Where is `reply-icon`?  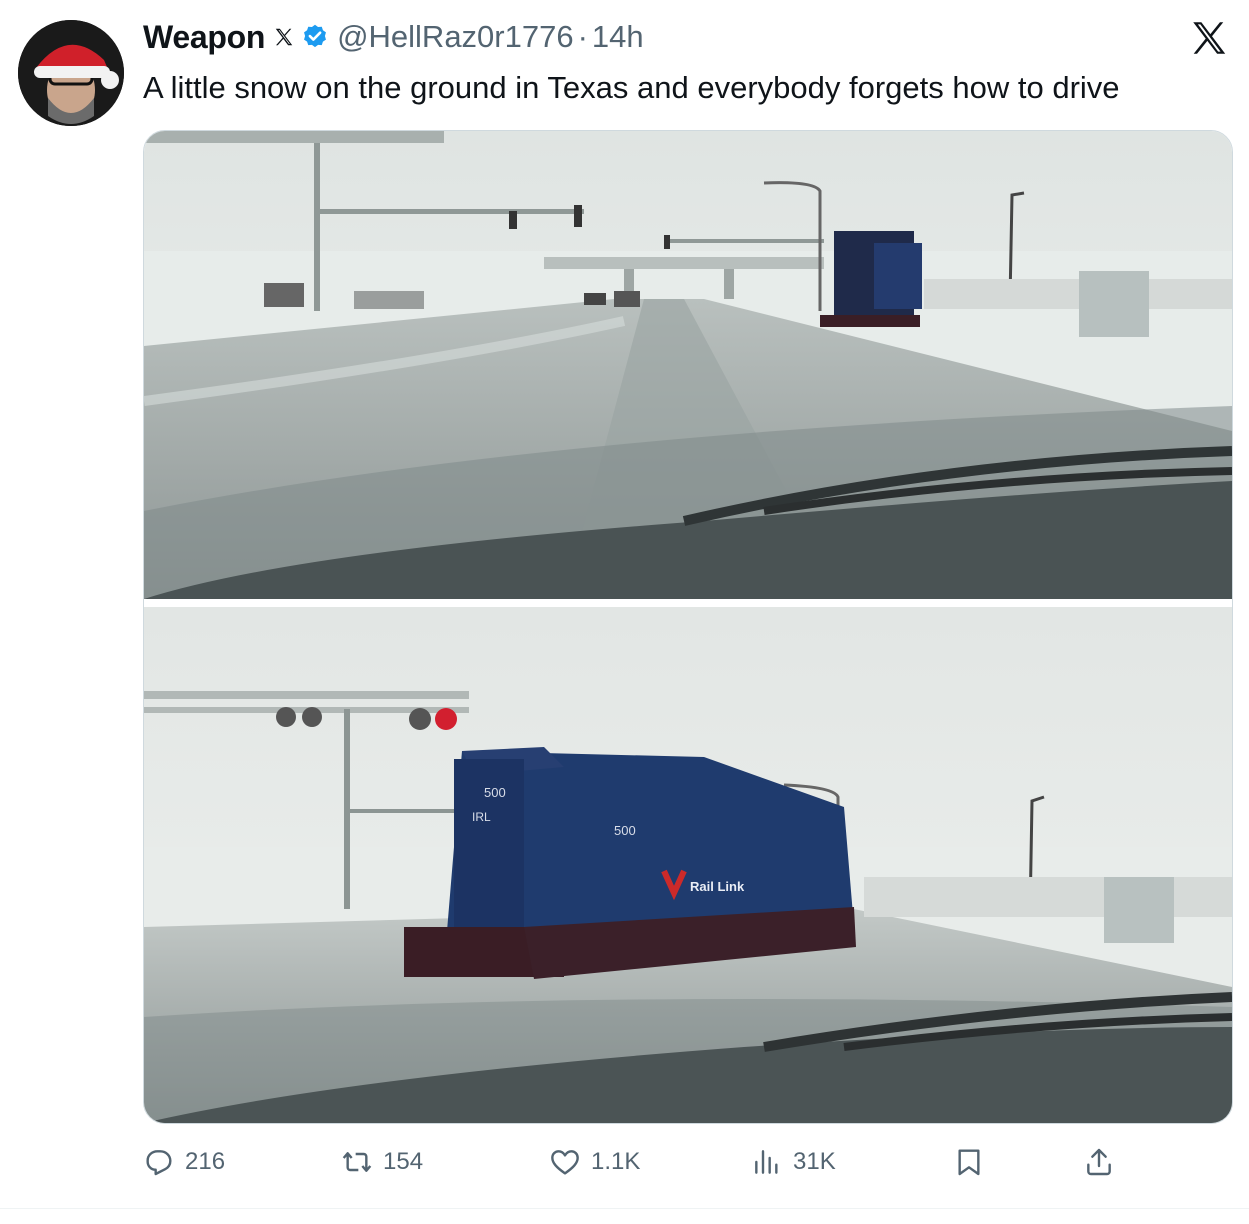
reply-icon is located at coordinates (159, 1163).